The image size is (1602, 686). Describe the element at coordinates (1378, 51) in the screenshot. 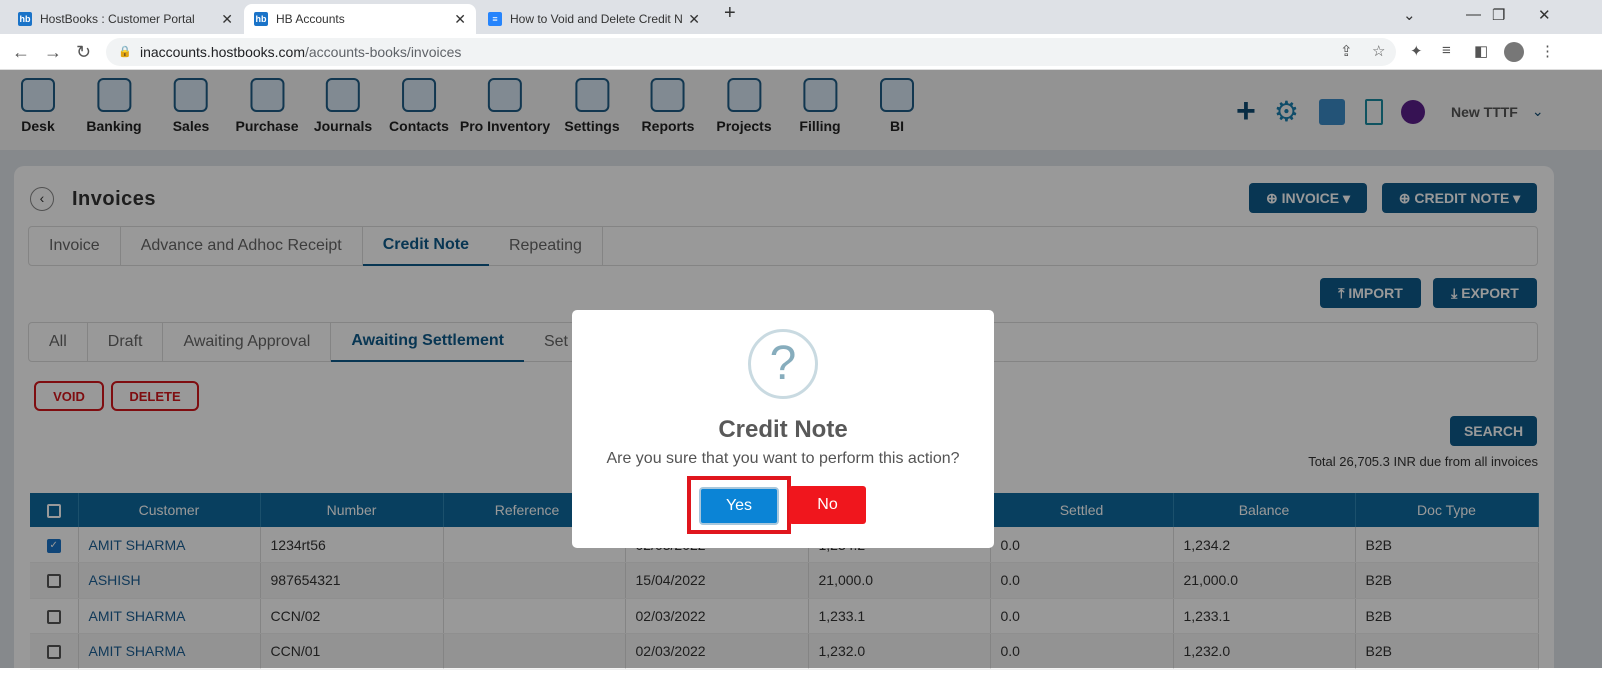

I see `star-icon: ☆` at that location.